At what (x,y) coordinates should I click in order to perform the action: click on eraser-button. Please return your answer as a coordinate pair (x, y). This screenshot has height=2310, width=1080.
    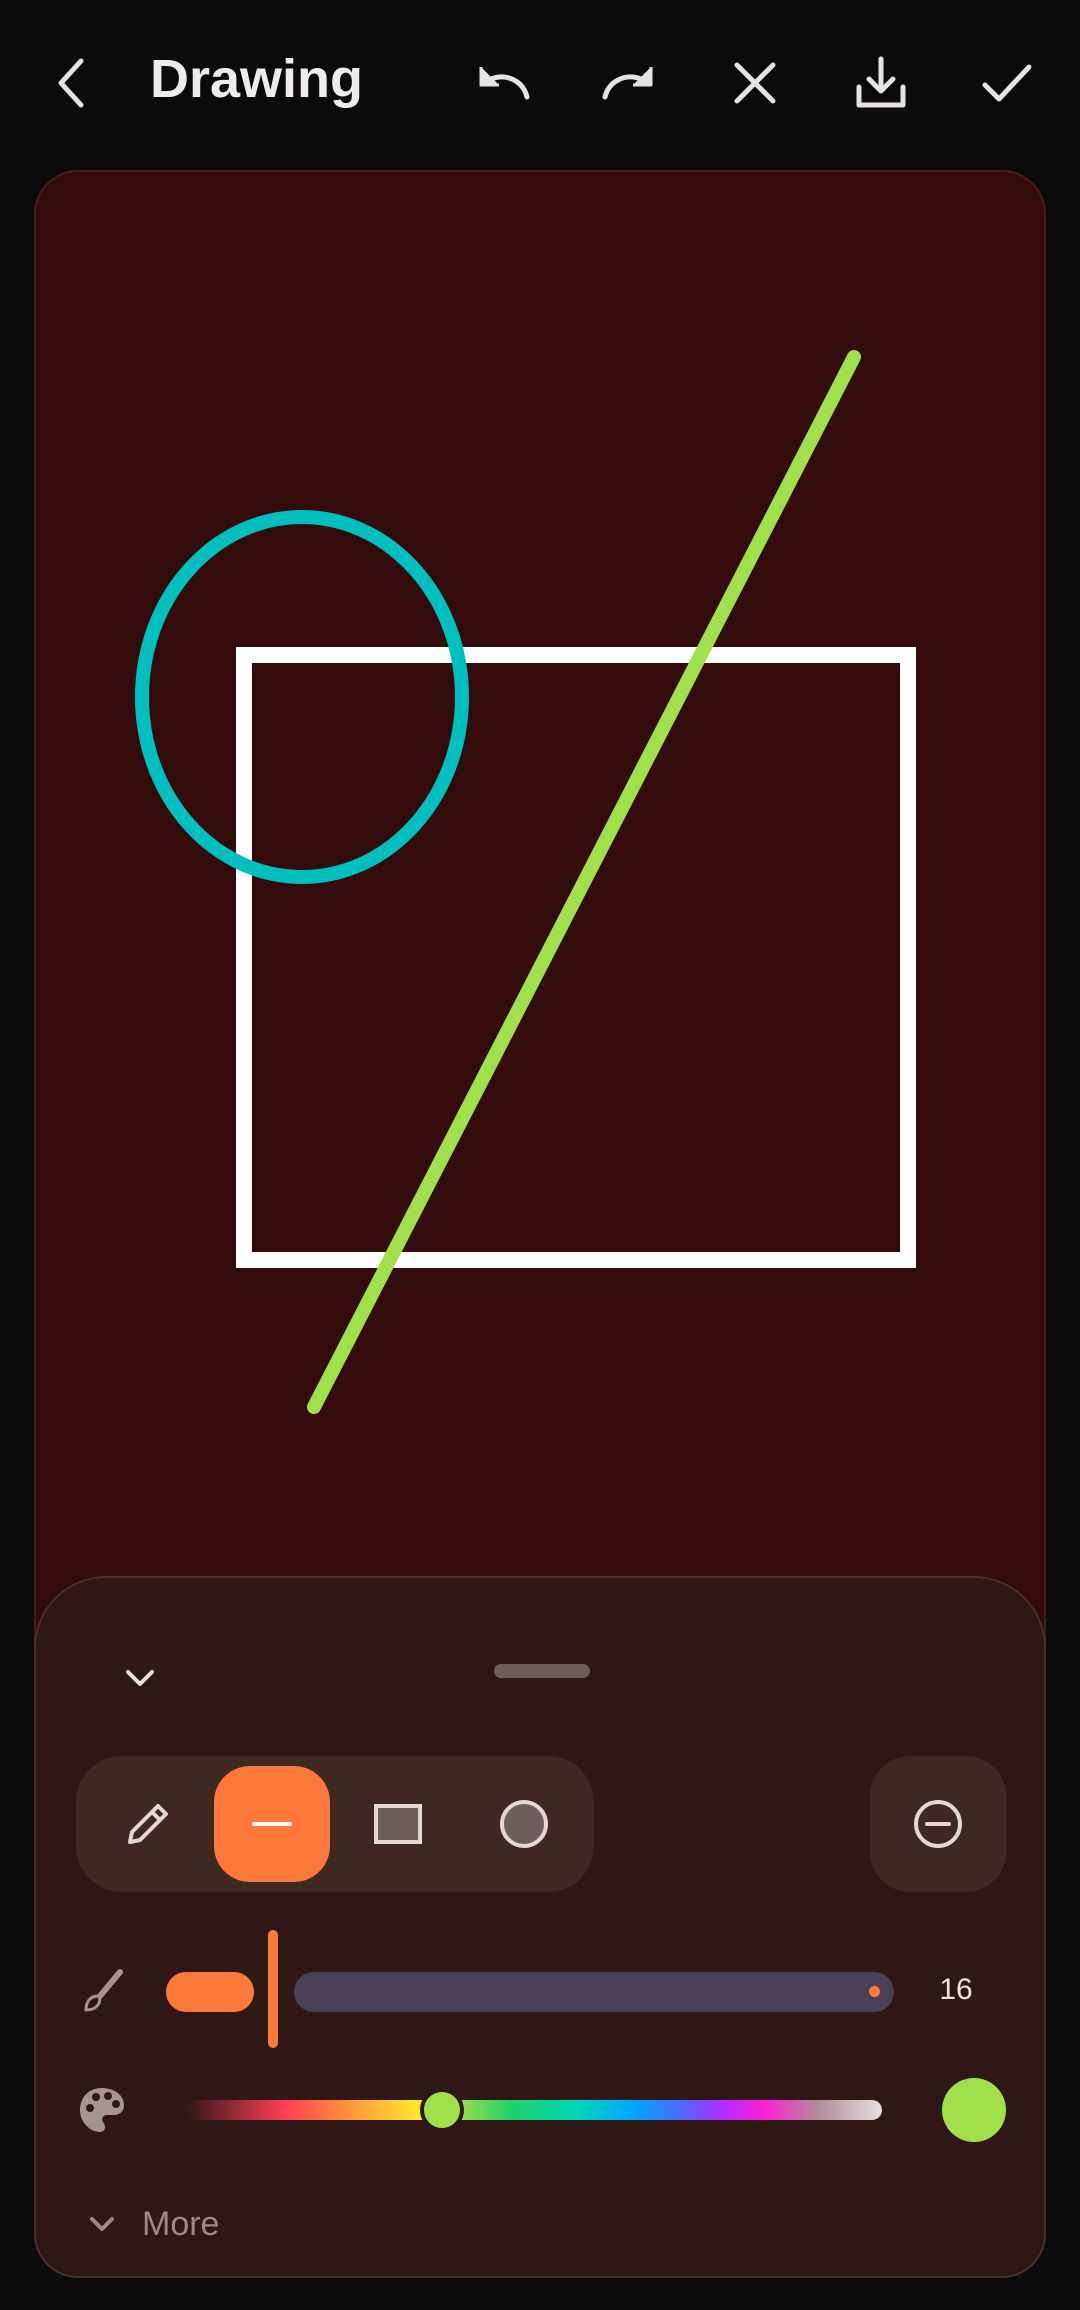
    Looking at the image, I should click on (938, 1824).